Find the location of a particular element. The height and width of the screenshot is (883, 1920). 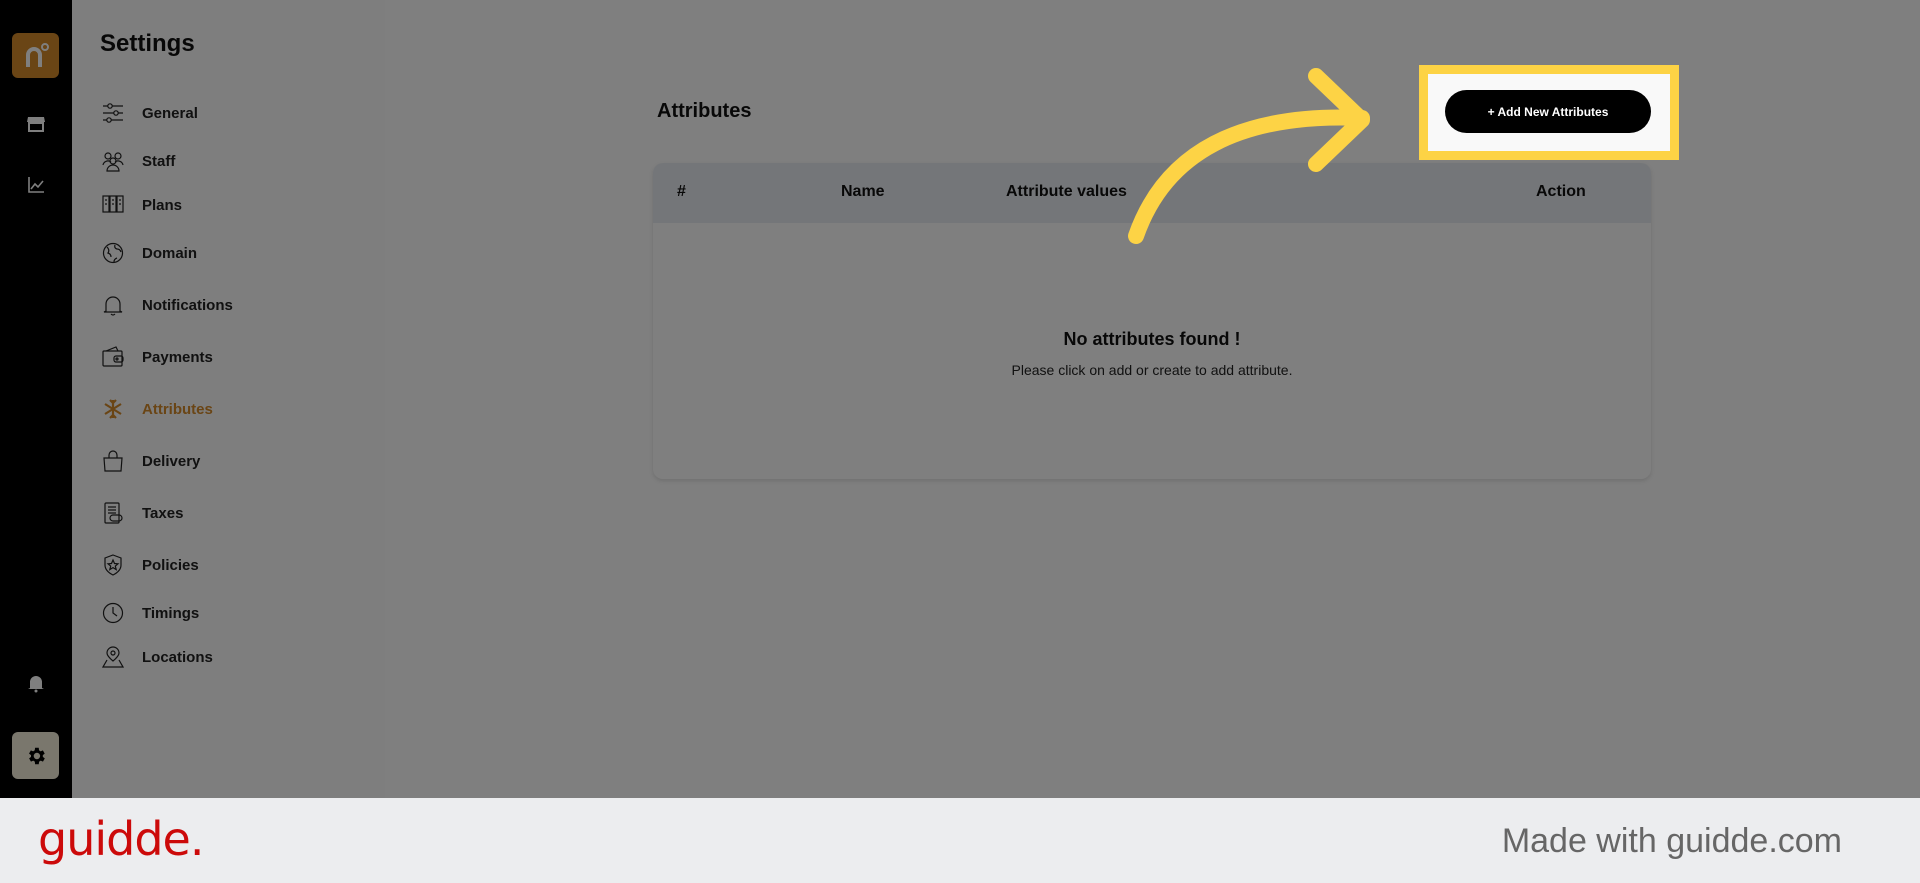

nav-item-label: General is located at coordinates (170, 113).